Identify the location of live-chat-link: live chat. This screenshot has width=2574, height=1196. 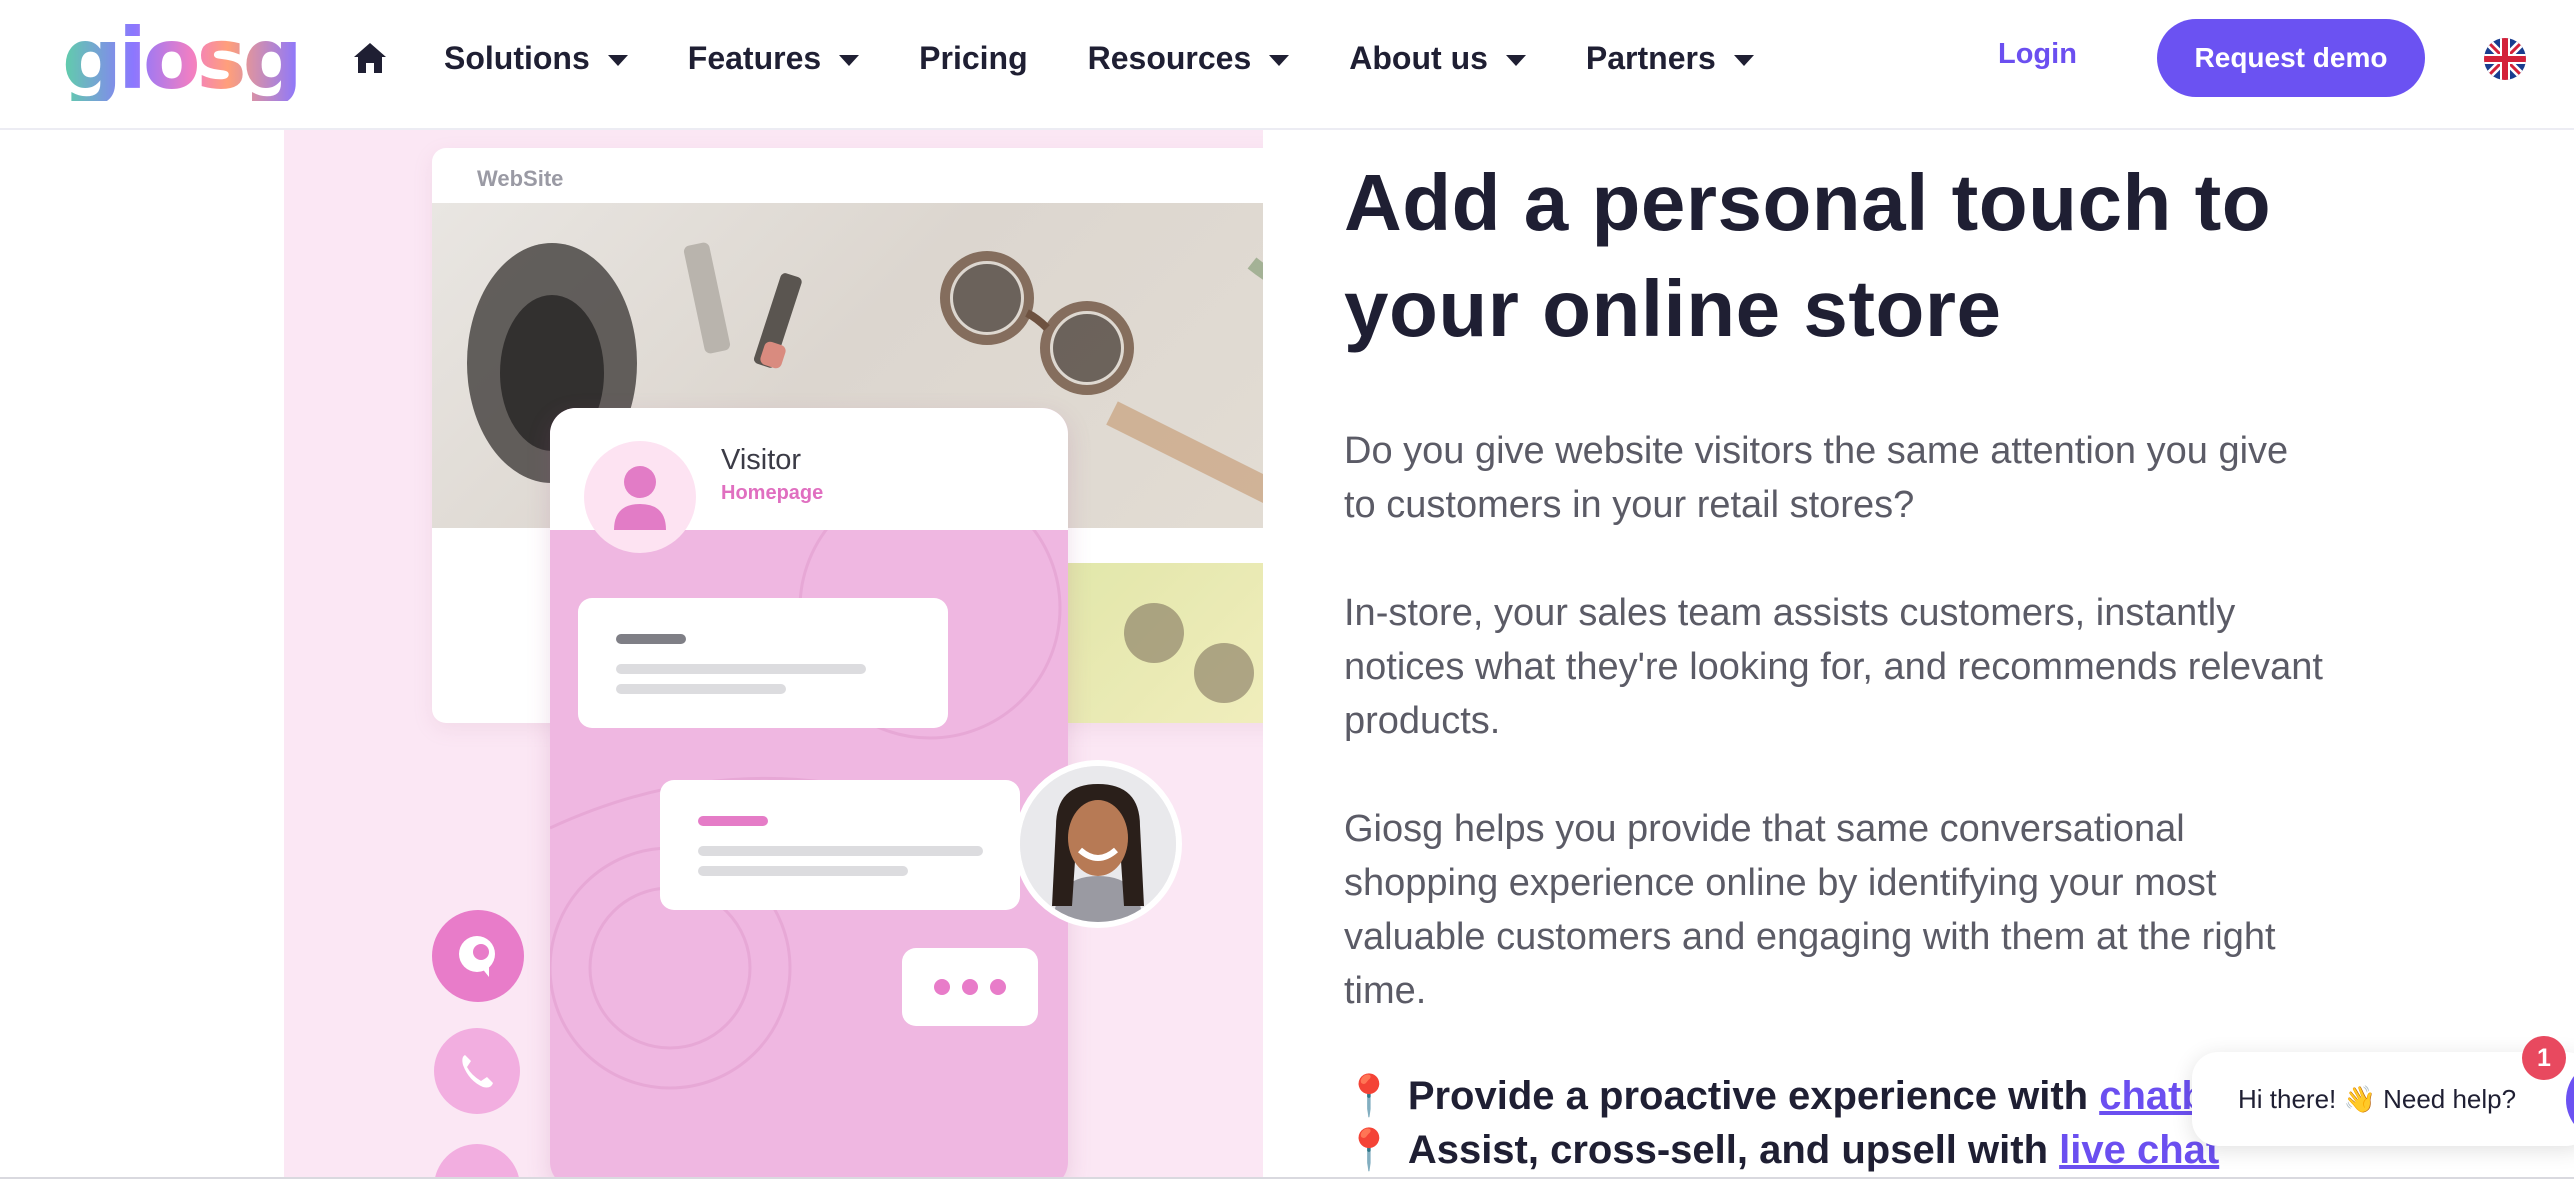
(2139, 1150).